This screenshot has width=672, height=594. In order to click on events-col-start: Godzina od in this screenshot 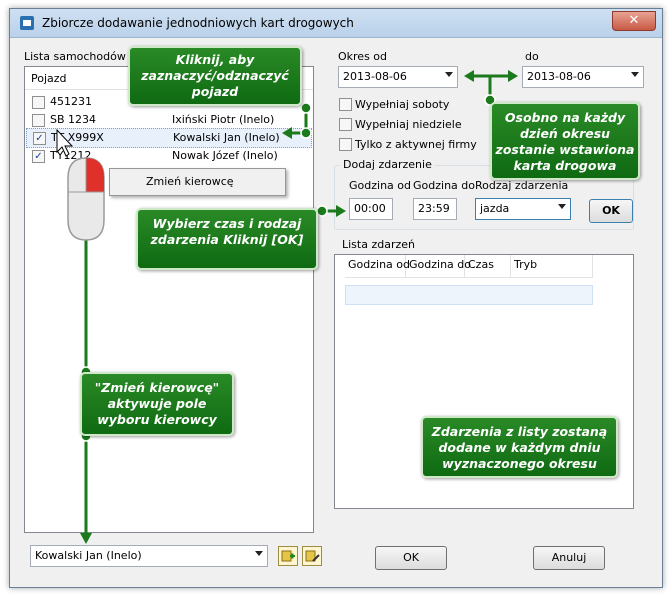, I will do `click(377, 266)`.